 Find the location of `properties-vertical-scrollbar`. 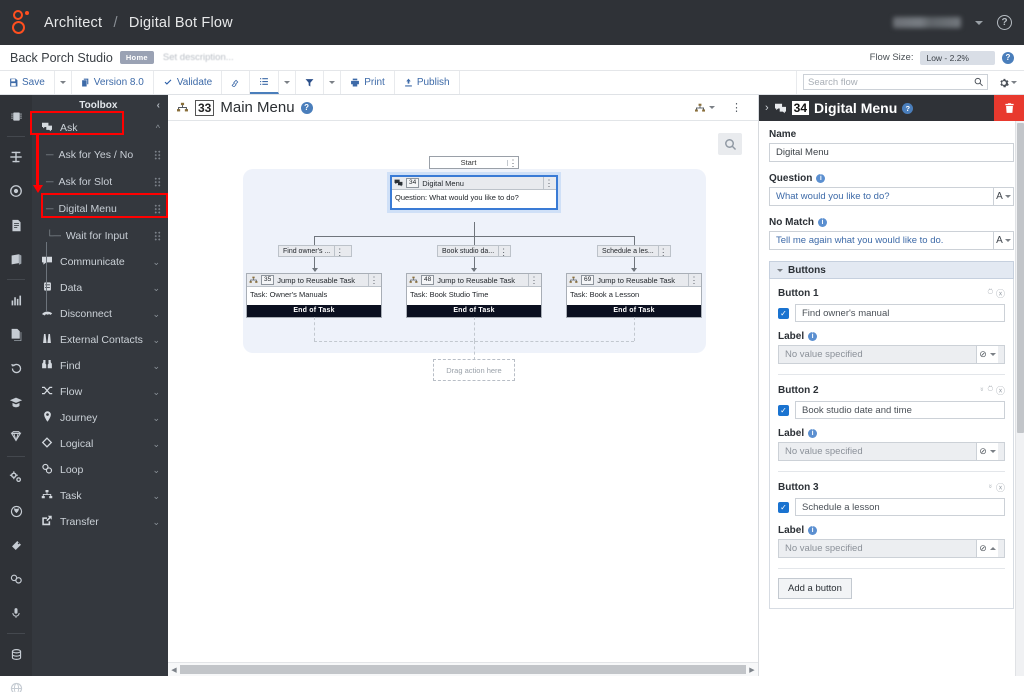

properties-vertical-scrollbar is located at coordinates (1019, 398).